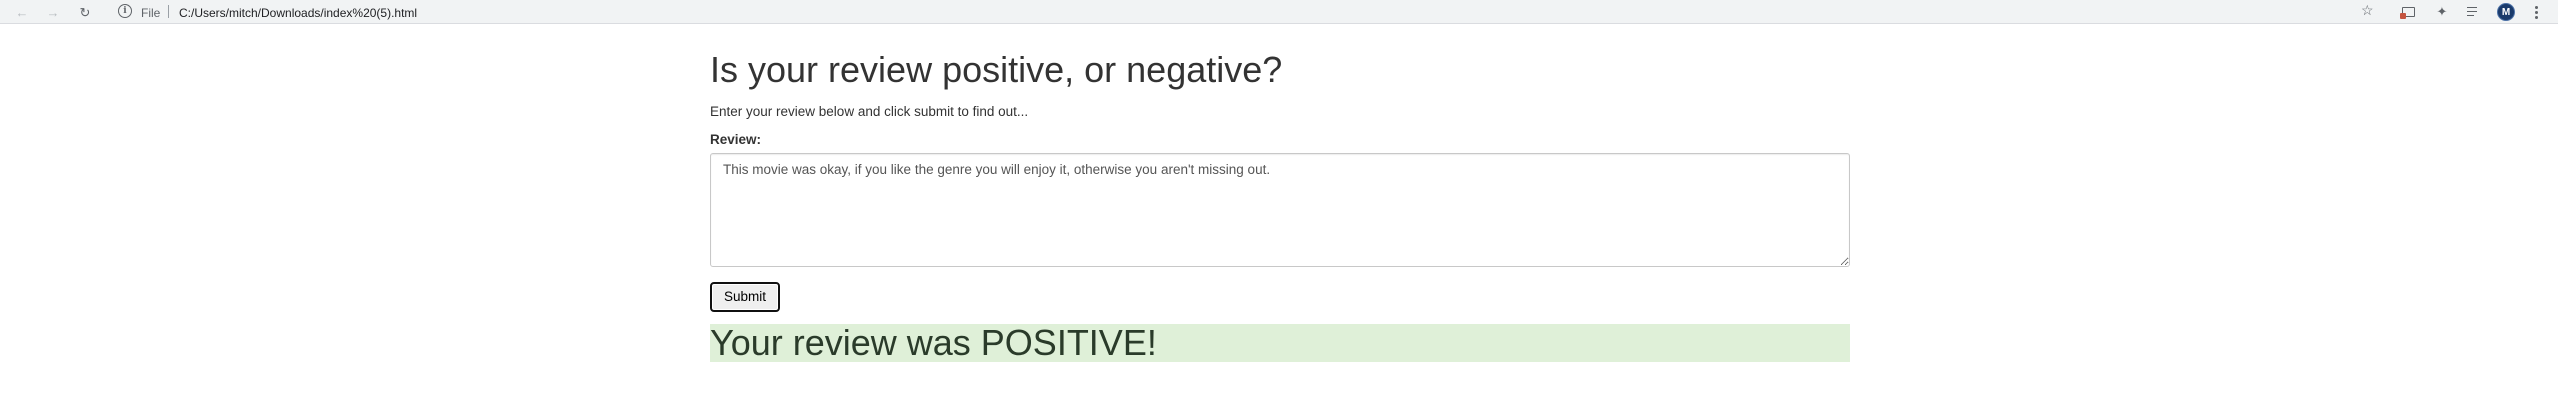  Describe the element at coordinates (151, 13) in the screenshot. I see `url-scheme-label: File` at that location.